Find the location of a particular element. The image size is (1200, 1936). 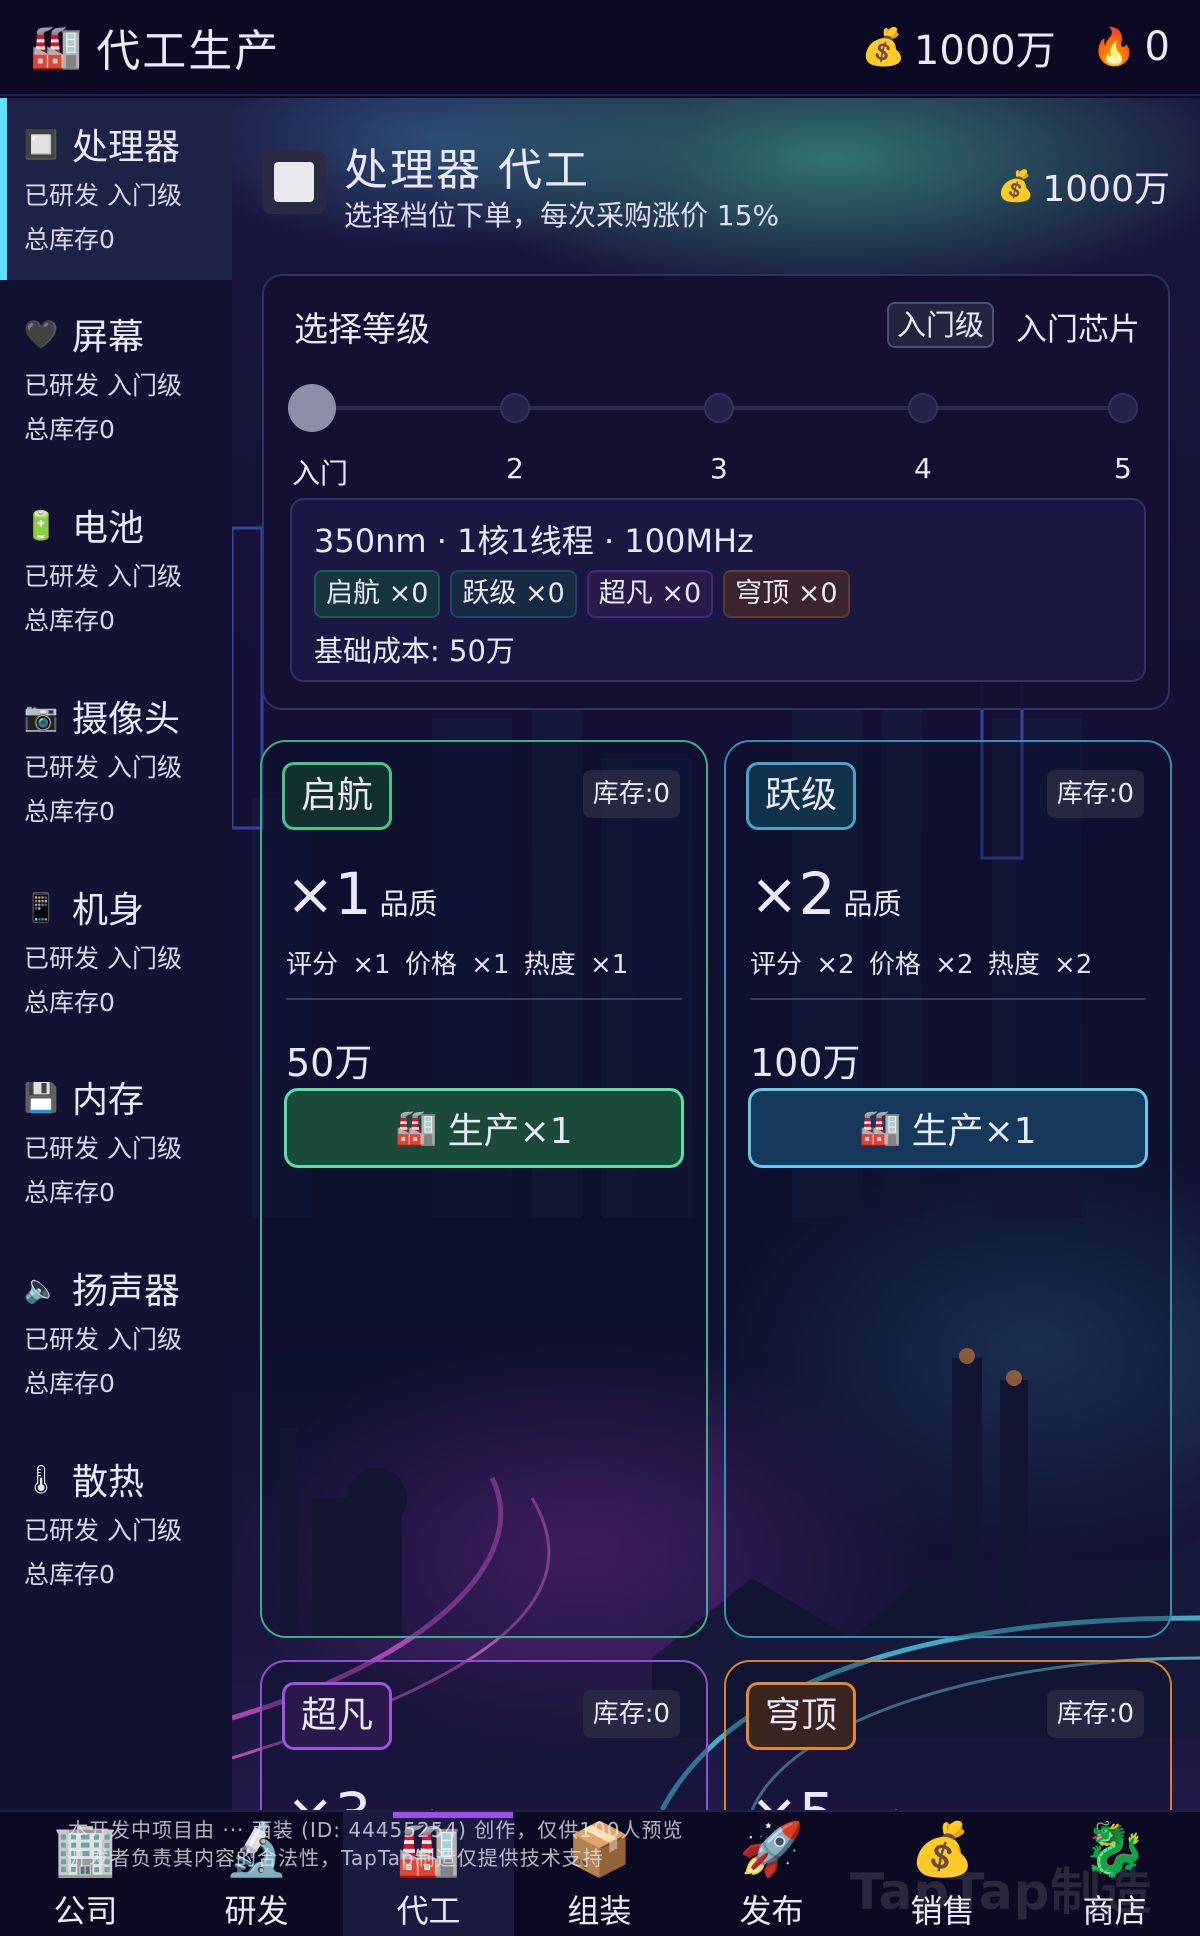

level-3-dot is located at coordinates (719, 408).